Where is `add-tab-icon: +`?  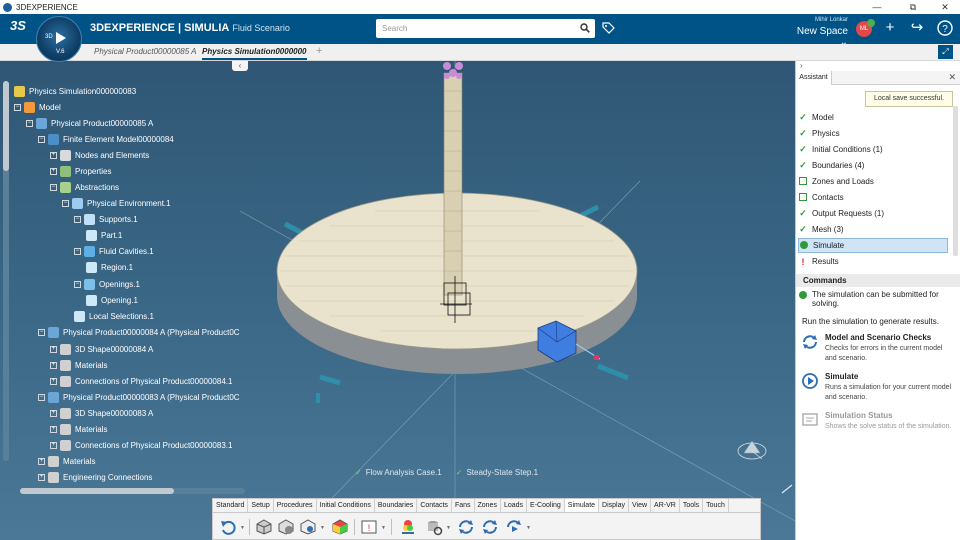
add-tab-icon: + is located at coordinates (319, 51).